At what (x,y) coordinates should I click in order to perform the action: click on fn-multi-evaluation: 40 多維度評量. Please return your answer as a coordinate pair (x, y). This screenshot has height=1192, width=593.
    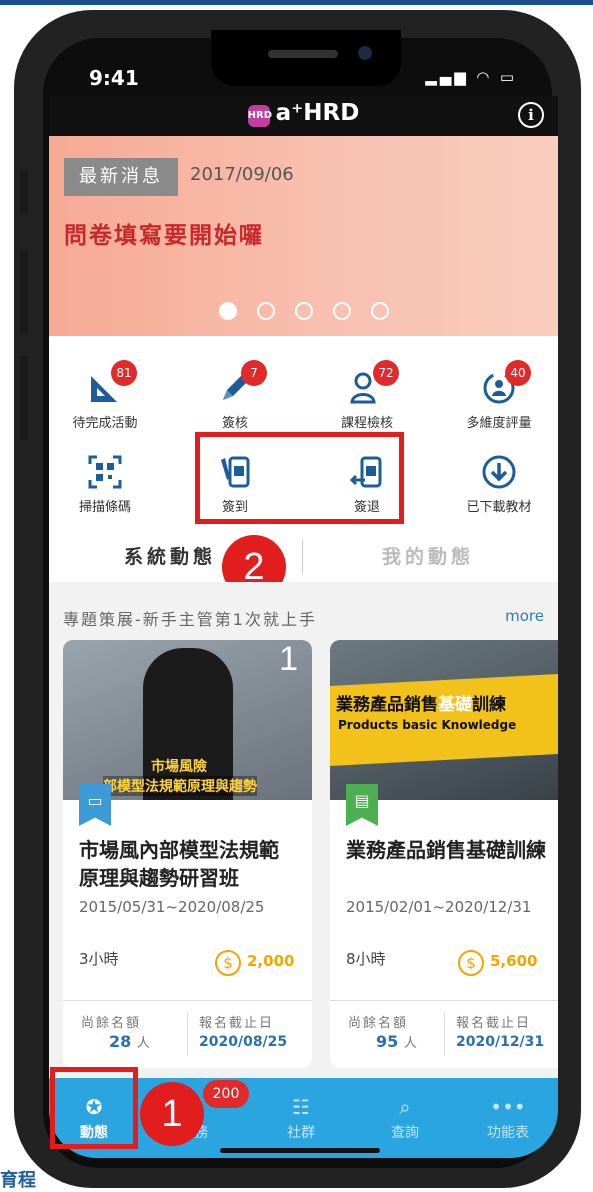
    Looking at the image, I should click on (499, 395).